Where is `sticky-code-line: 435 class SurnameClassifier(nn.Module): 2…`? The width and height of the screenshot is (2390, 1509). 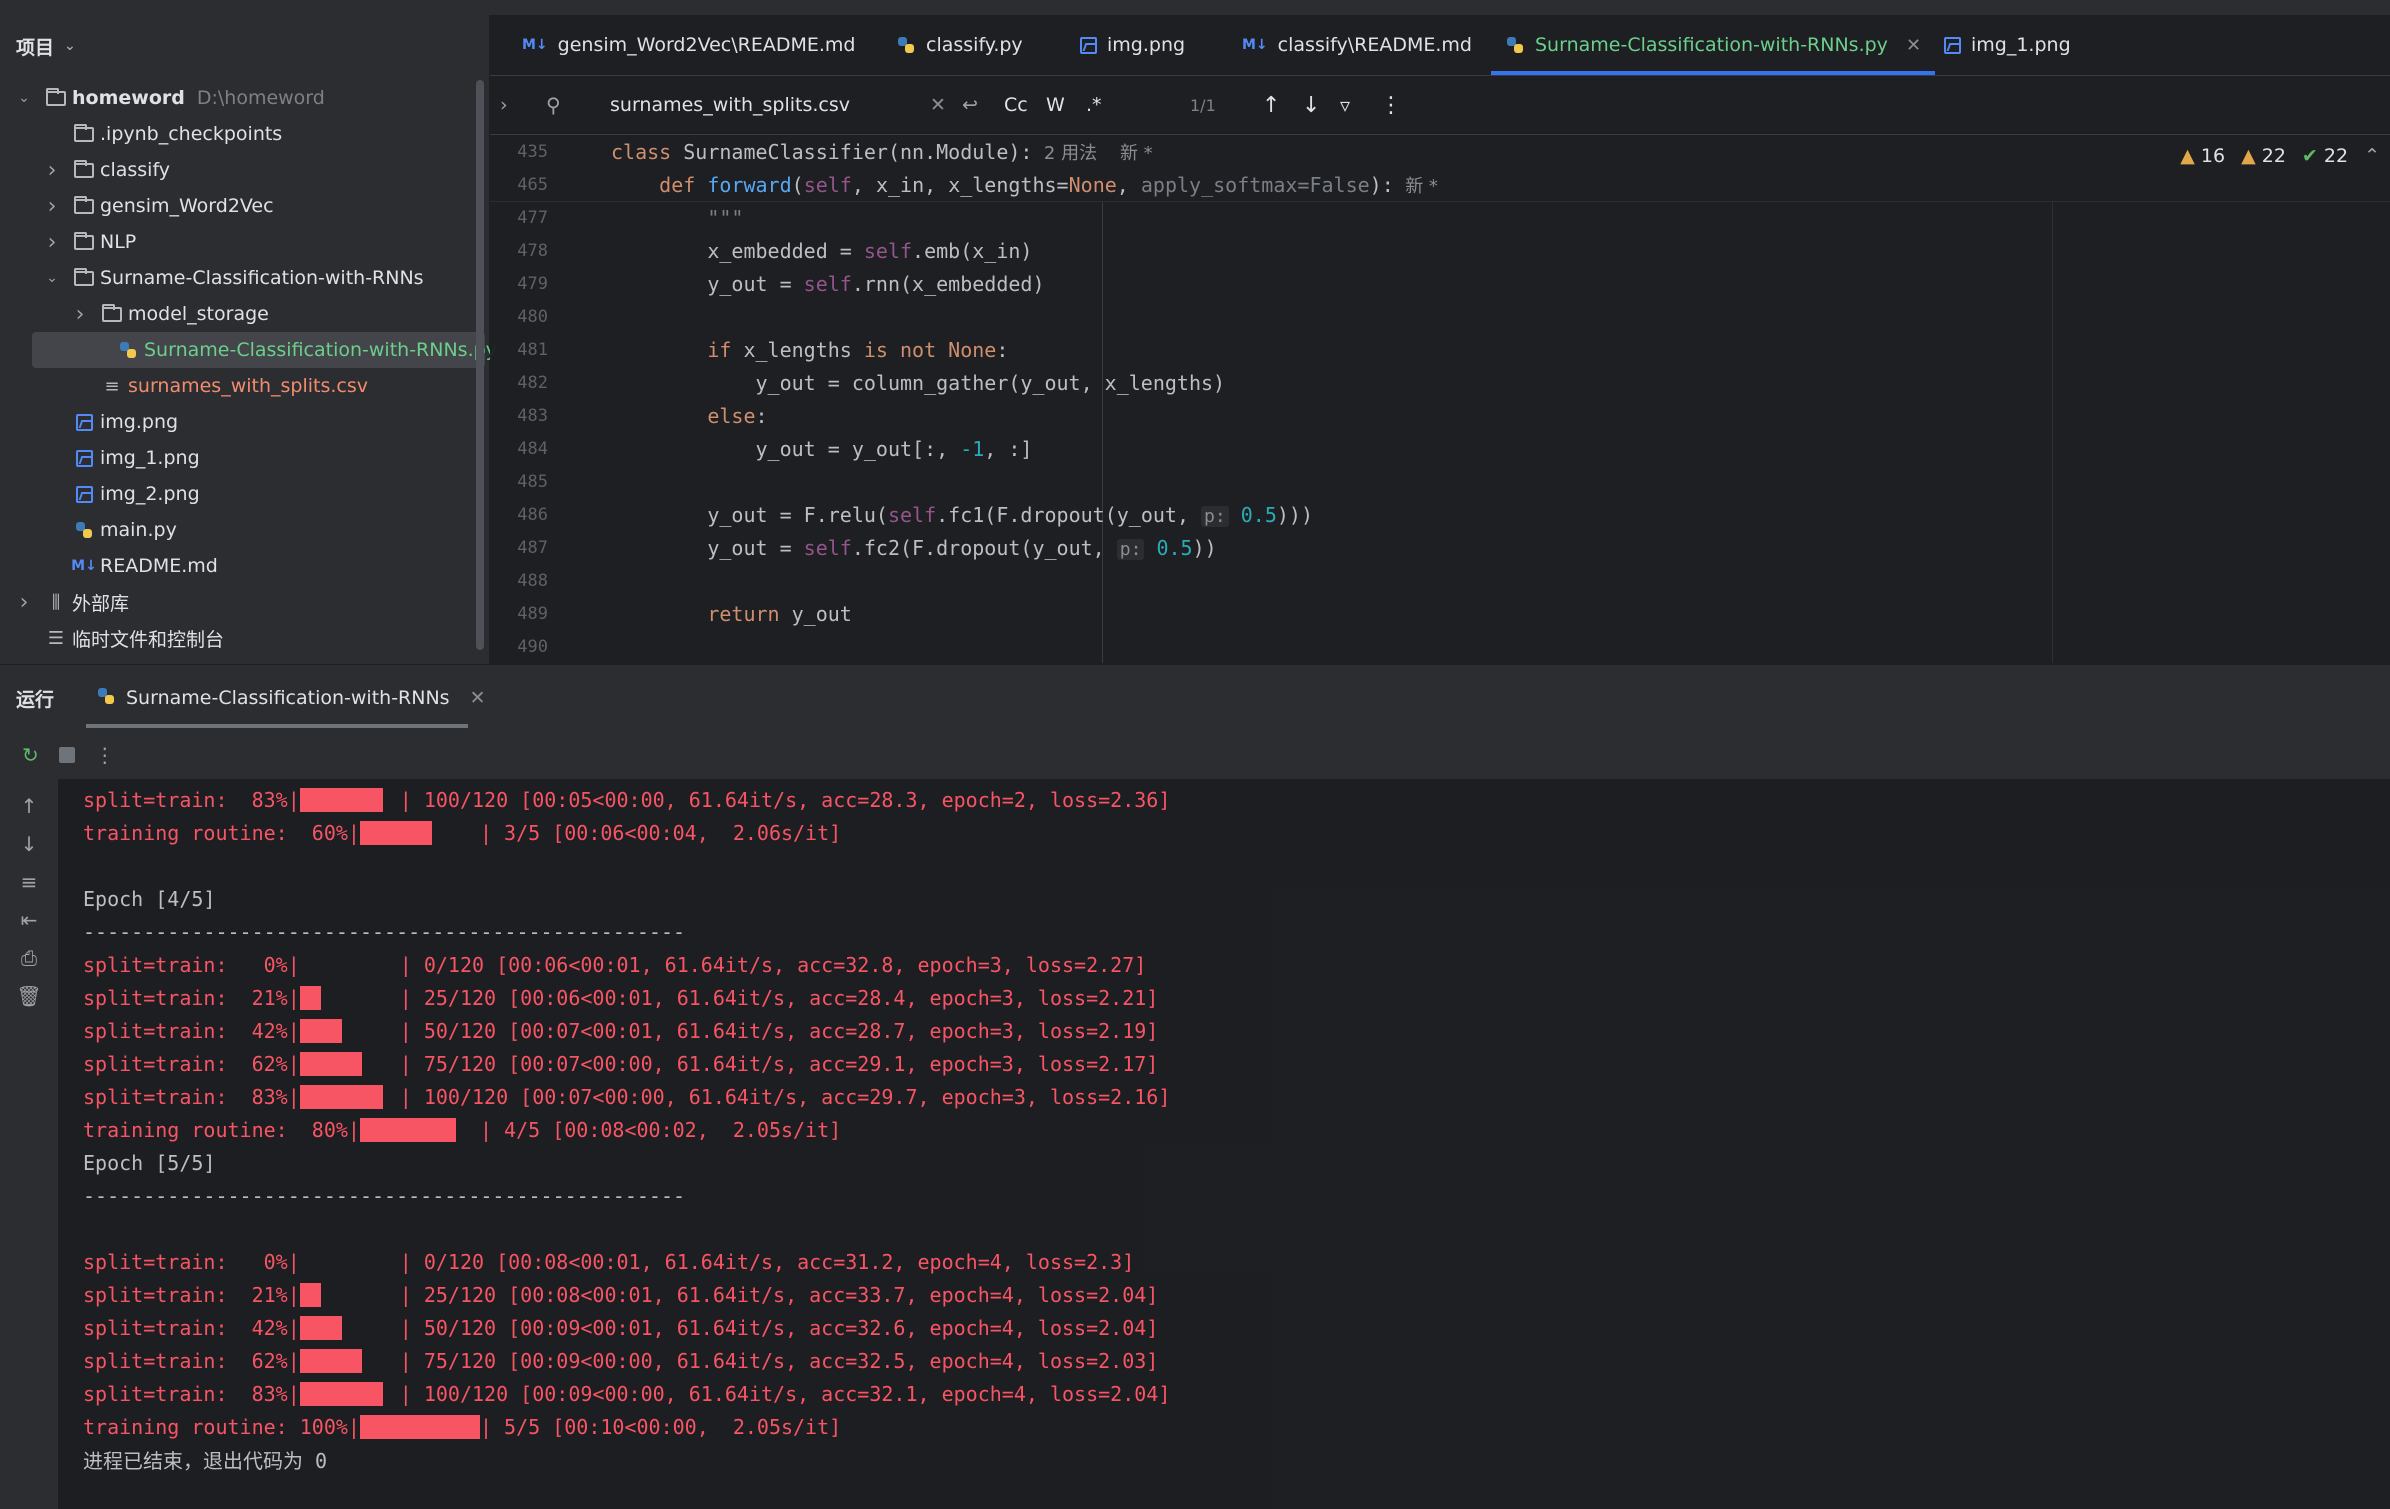
sticky-code-line: 435 class SurnameClassifier(nn.Module): 2… is located at coordinates (1440, 152).